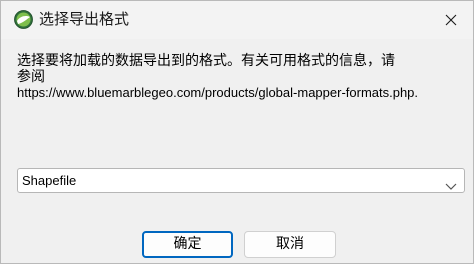  What do you see at coordinates (237, 20) in the screenshot?
I see `title-bar: 选择导出格式` at bounding box center [237, 20].